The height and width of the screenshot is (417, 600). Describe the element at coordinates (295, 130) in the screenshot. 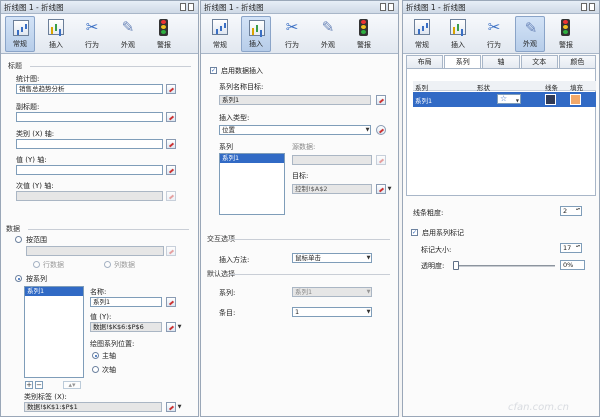

I see `insert-type-select: 位置` at that location.